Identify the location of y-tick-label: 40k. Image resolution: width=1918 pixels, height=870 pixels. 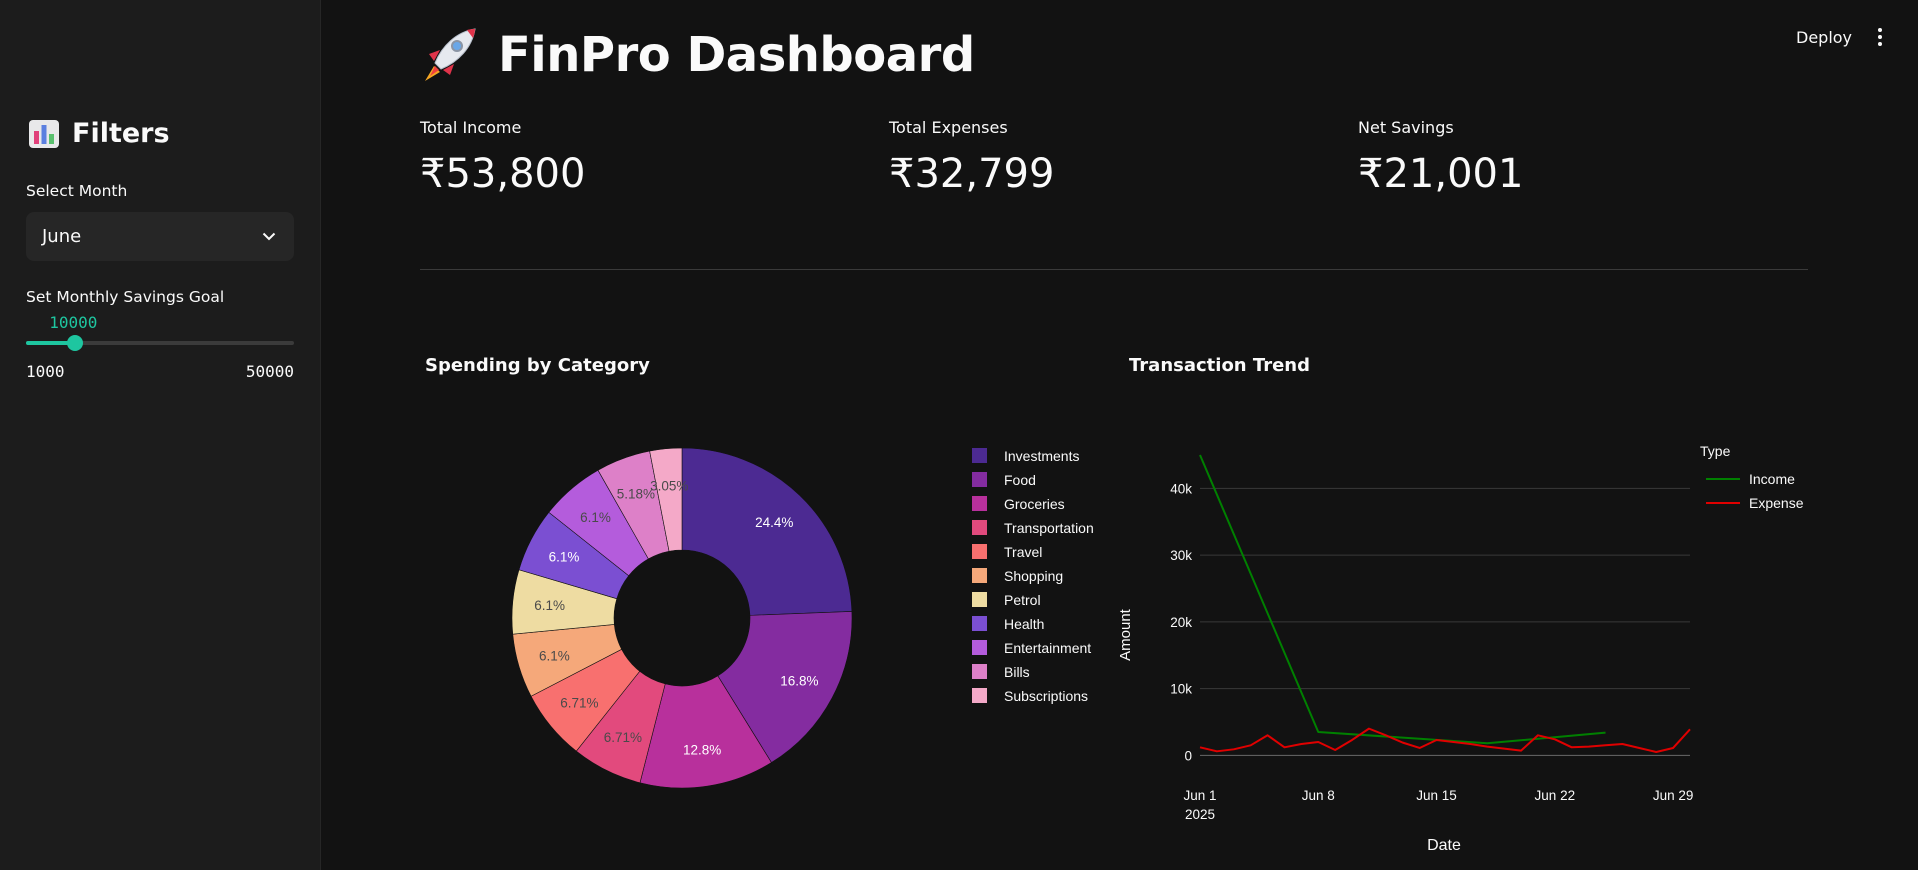
(1181, 488).